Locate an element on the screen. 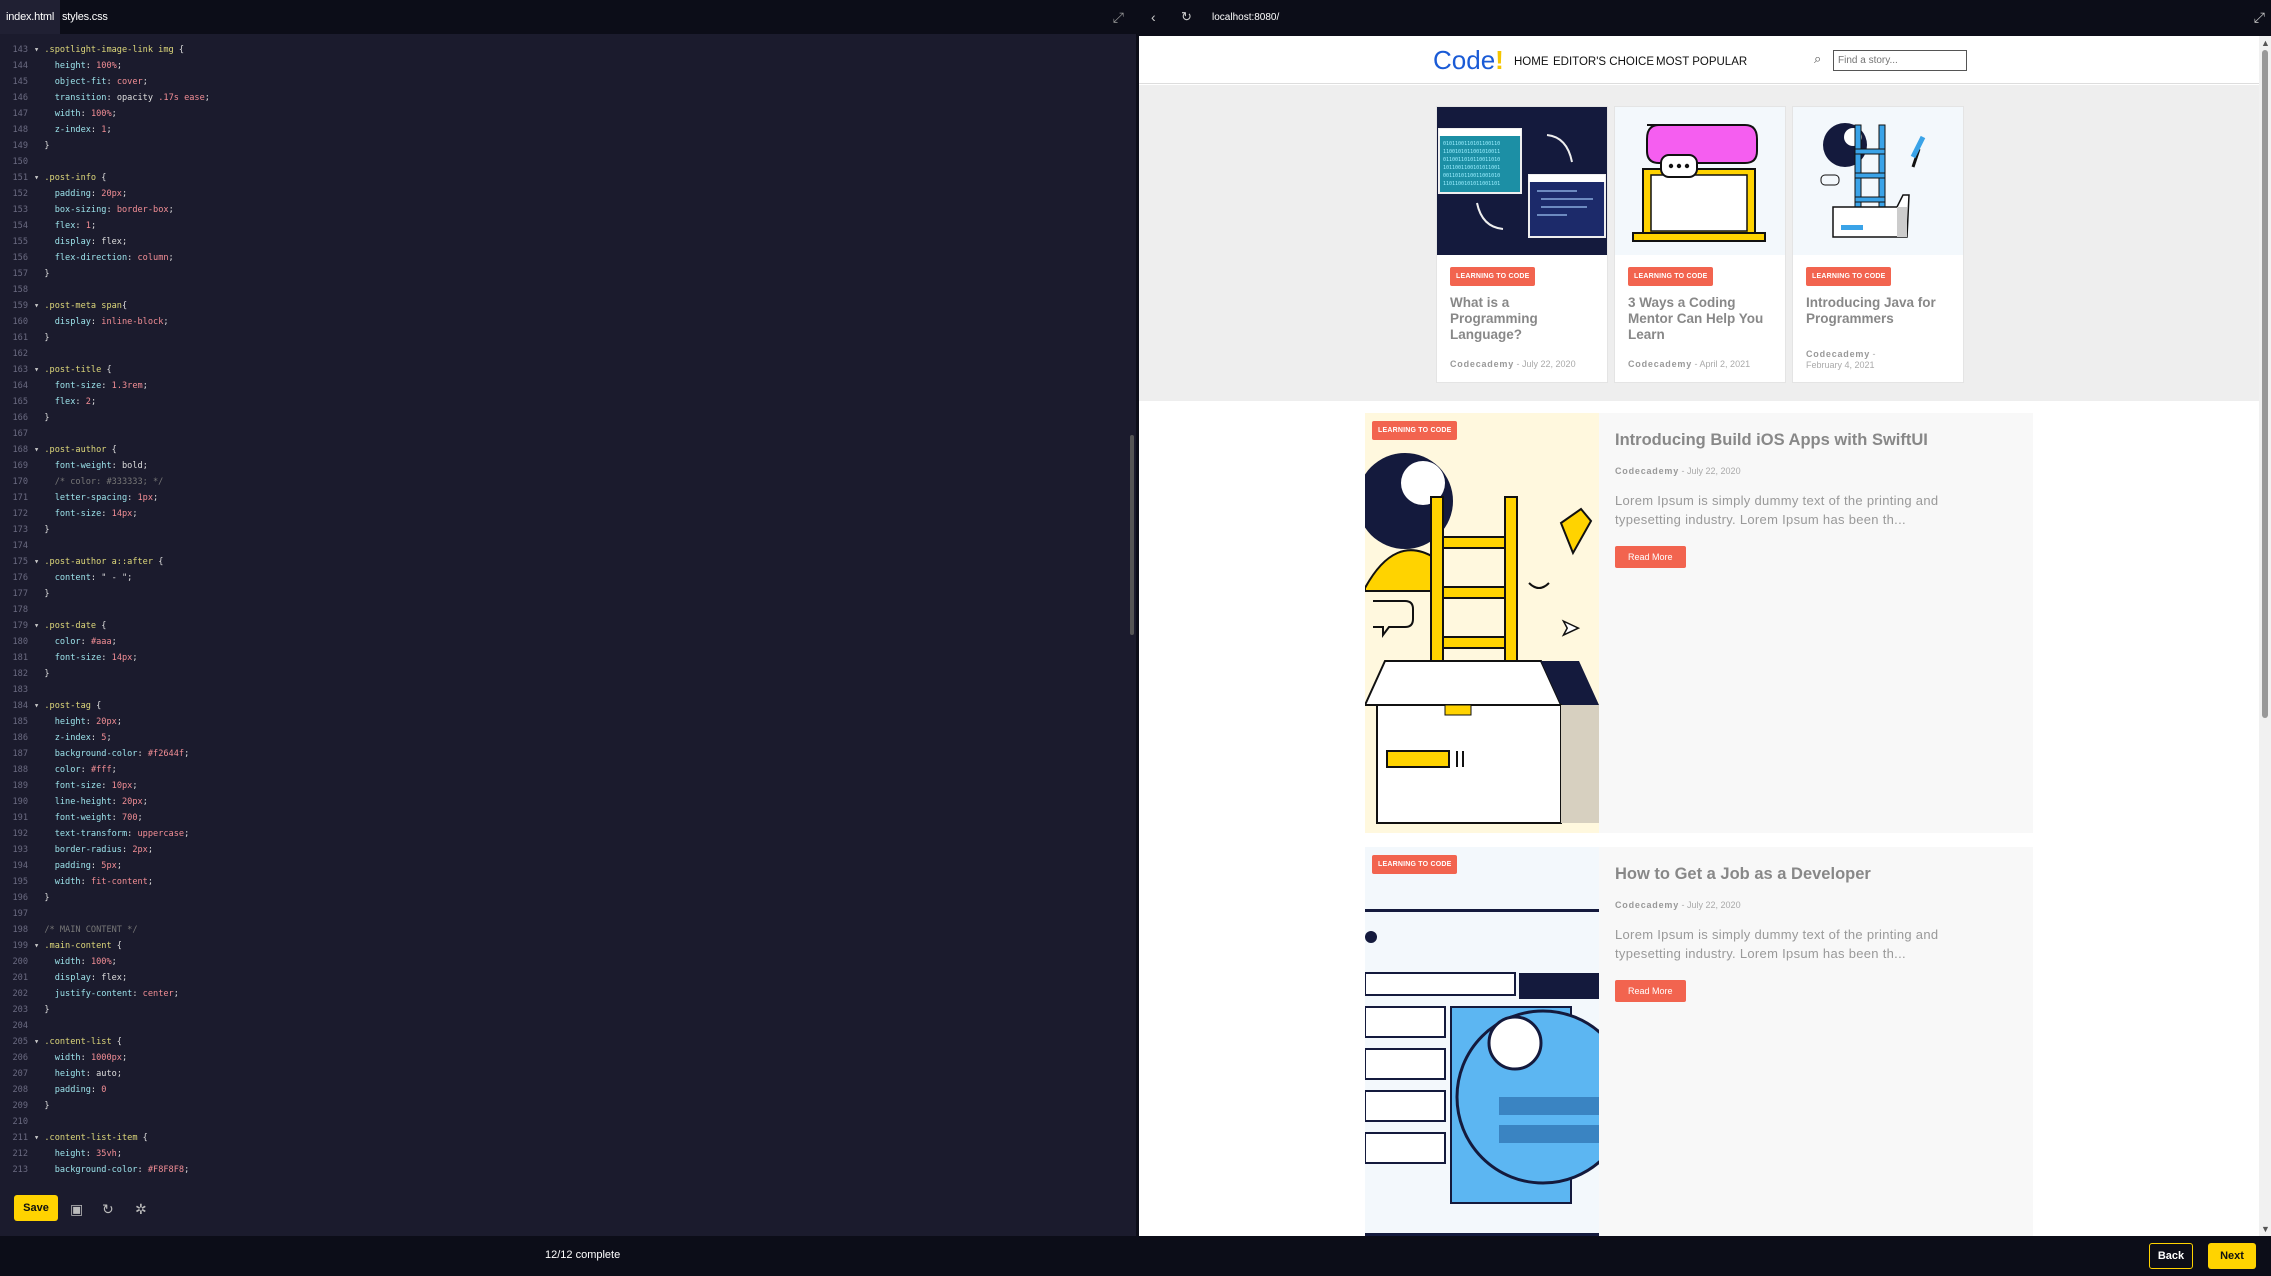 The width and height of the screenshot is (2271, 1276). code-line: 201 display: flex; is located at coordinates (568, 978).